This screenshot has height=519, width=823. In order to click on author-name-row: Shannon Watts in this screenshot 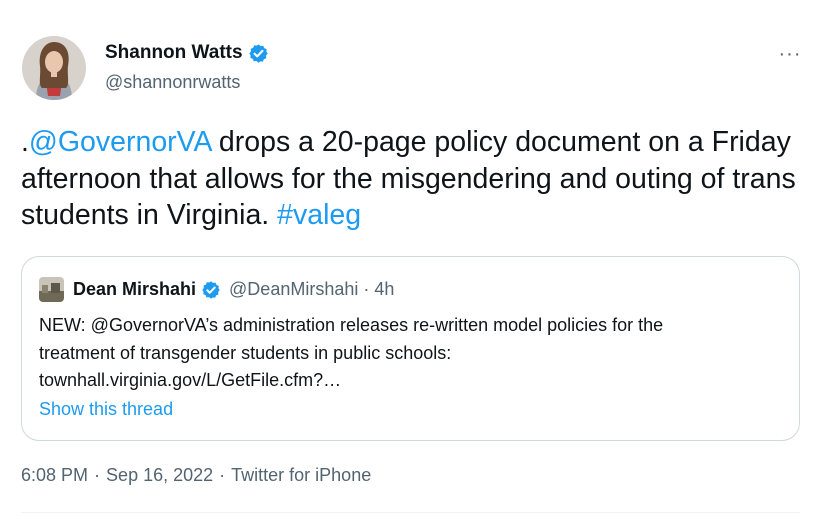, I will do `click(187, 53)`.